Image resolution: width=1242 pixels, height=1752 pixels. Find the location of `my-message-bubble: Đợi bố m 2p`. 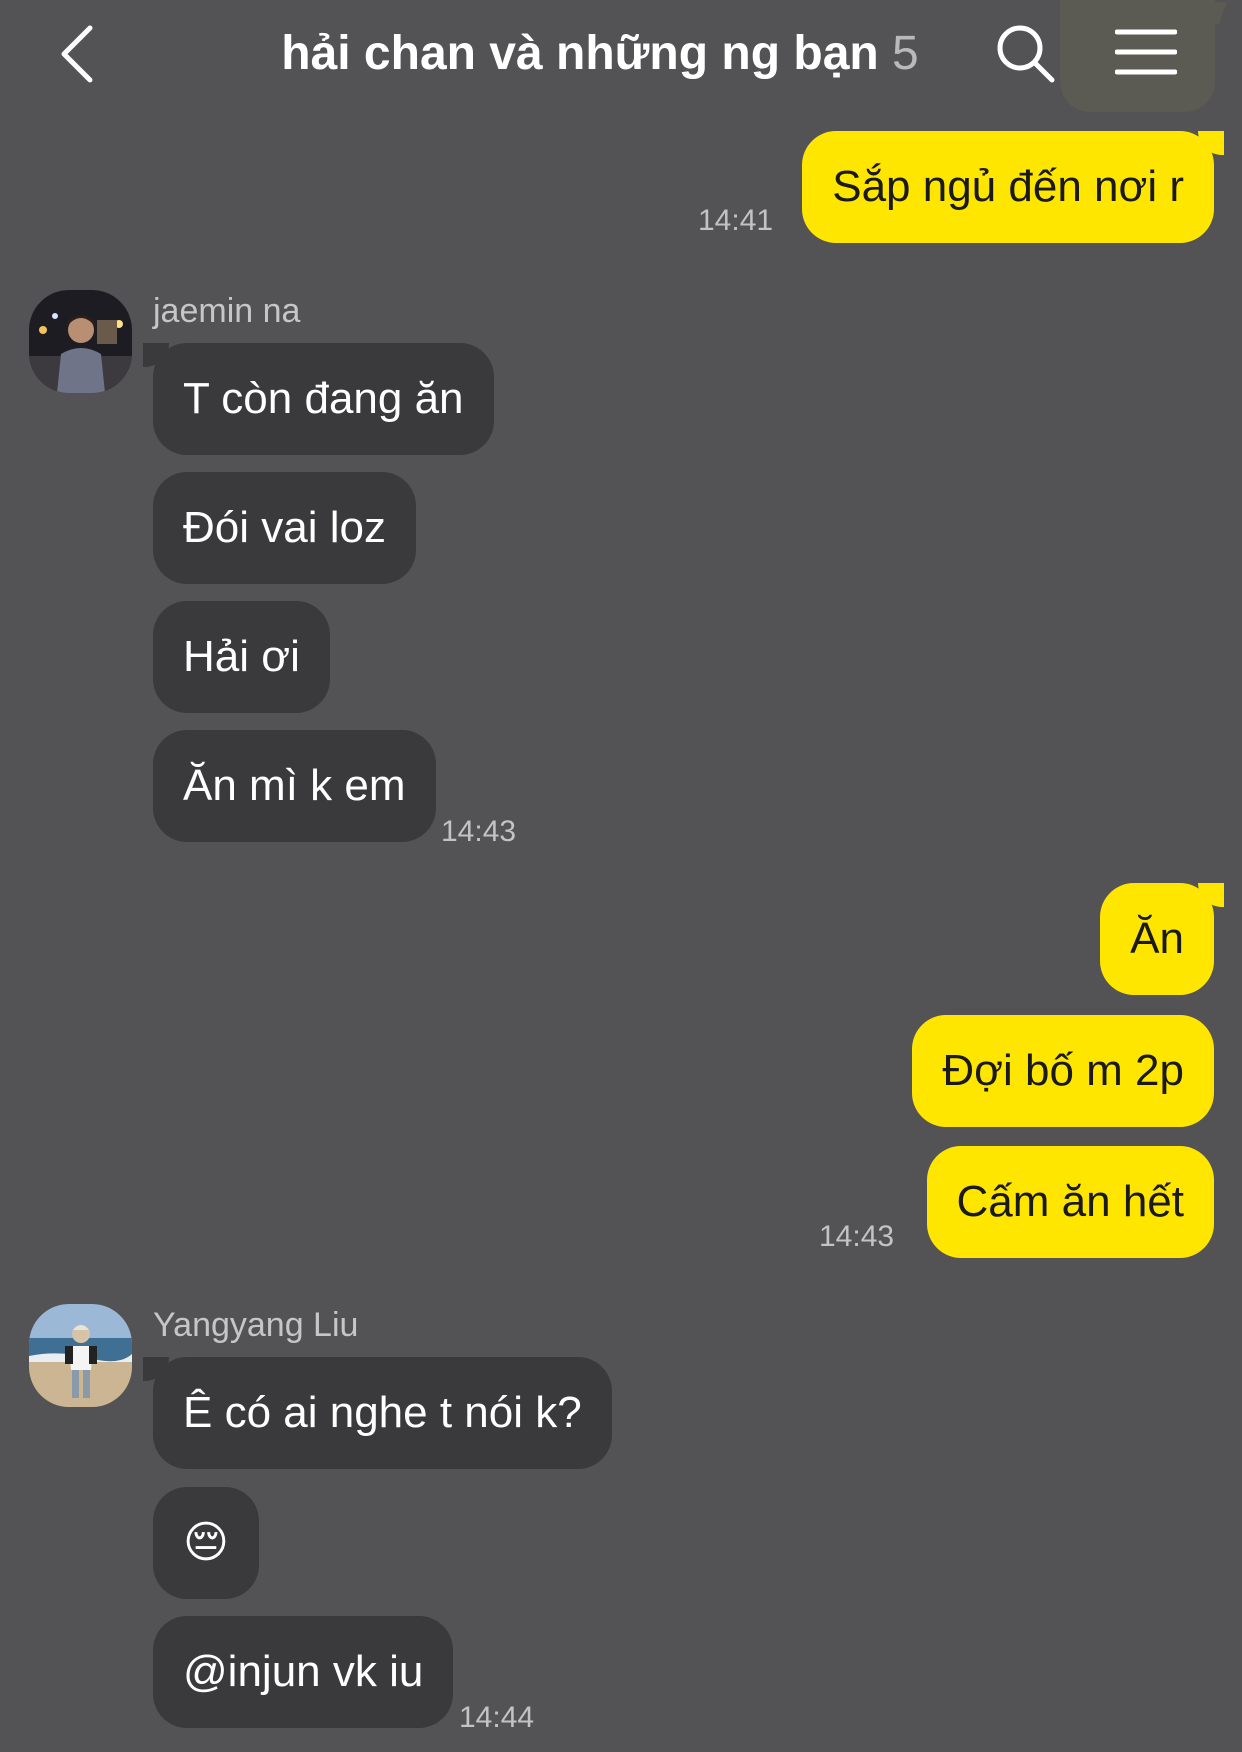

my-message-bubble: Đợi bố m 2p is located at coordinates (1063, 1071).